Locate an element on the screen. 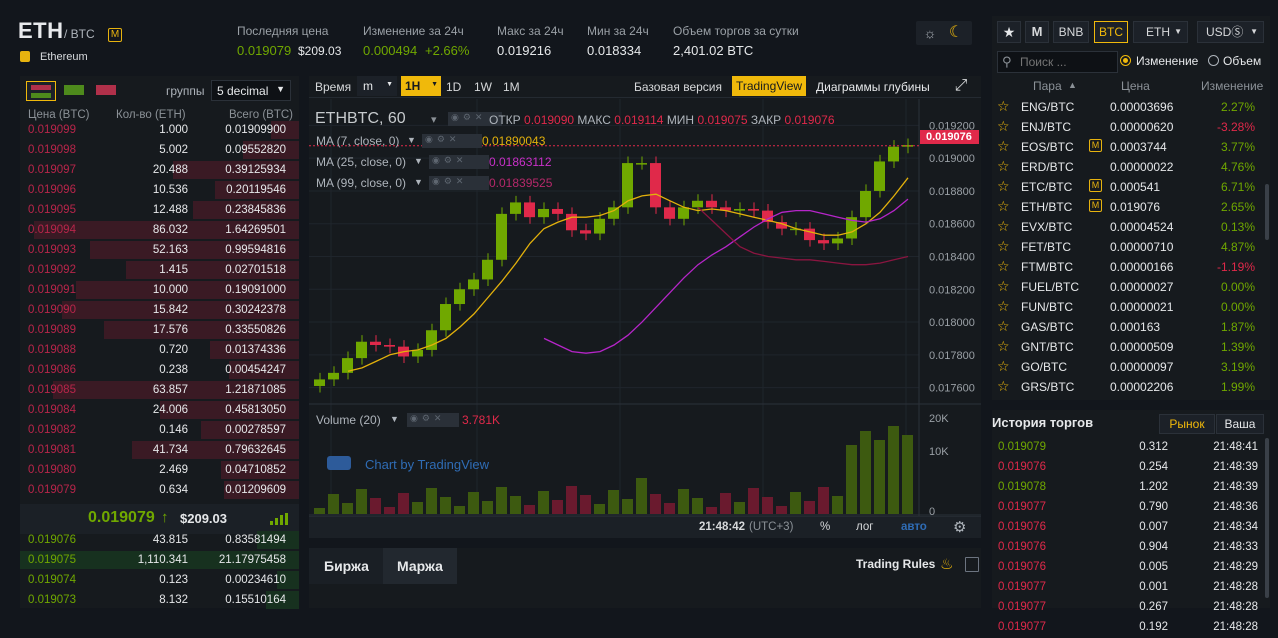 The image size is (1278, 638). market-row: ☆ ETC/BTC M 0.000541 6.71% is located at coordinates (1128, 186).